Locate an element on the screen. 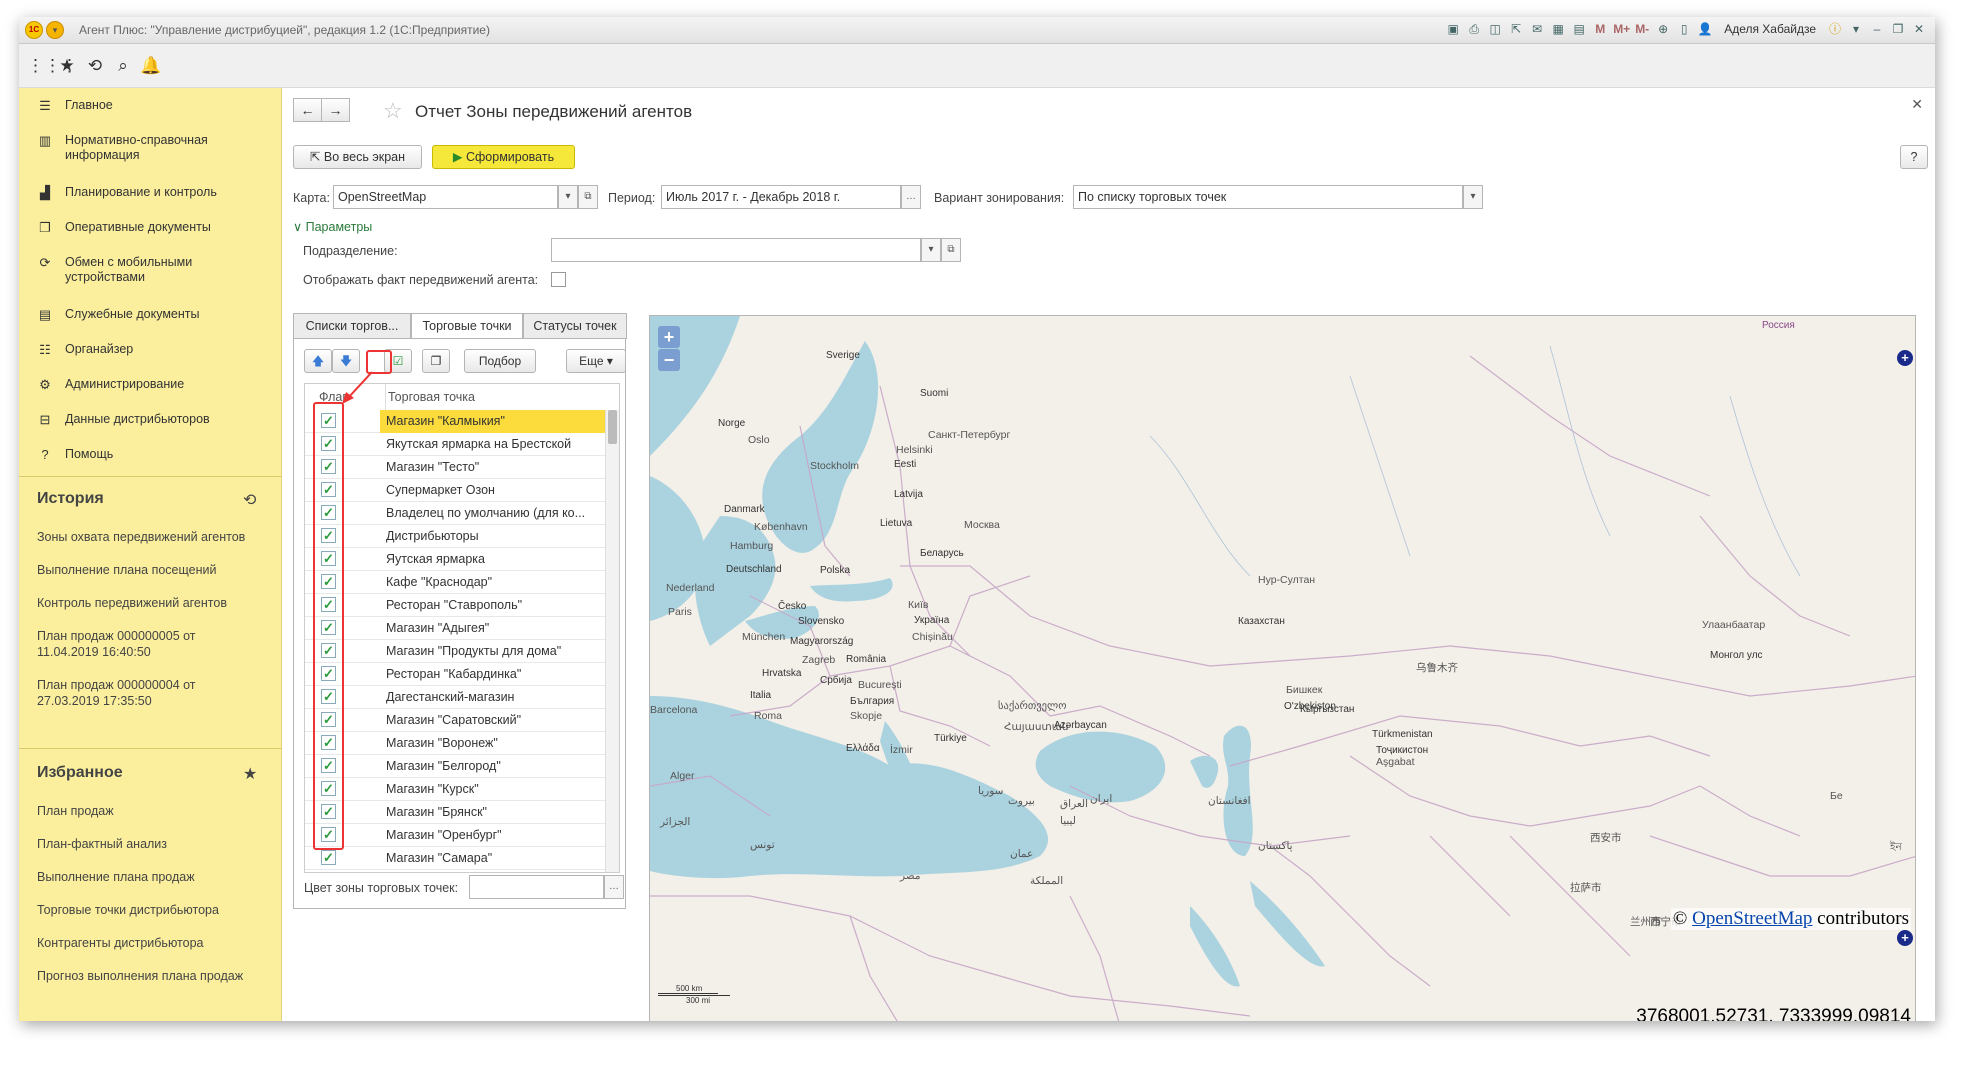 The image size is (1984, 1069). memory-m-icon: M is located at coordinates (1600, 29).